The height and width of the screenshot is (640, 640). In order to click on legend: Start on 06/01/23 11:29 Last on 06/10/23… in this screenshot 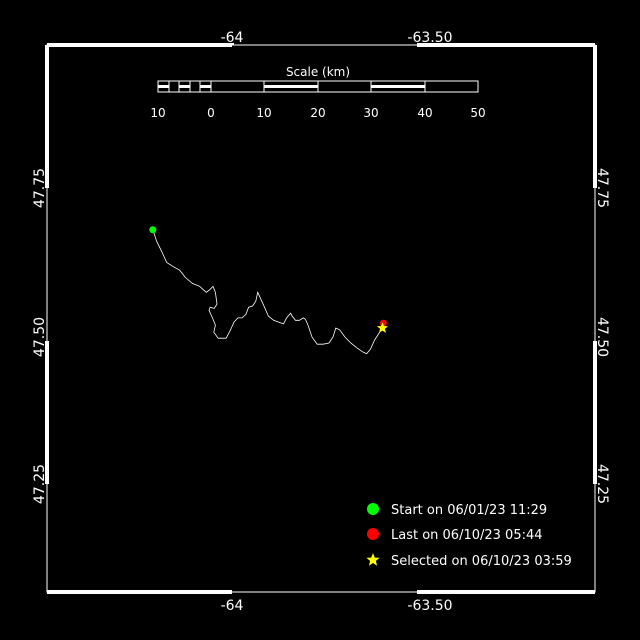, I will do `click(469, 536)`.